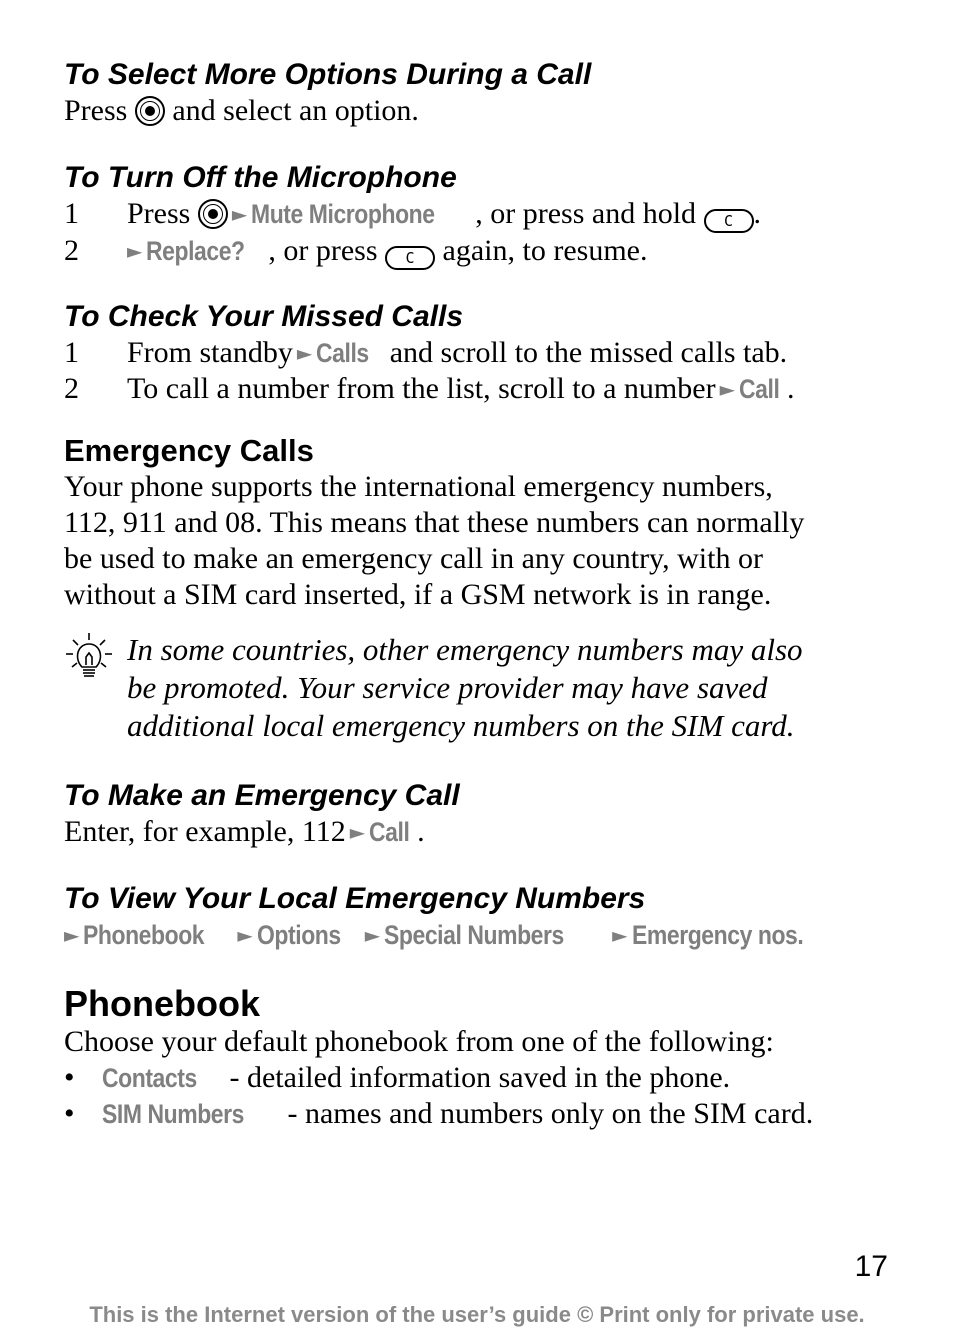 The height and width of the screenshot is (1335, 954). Describe the element at coordinates (260, 177) in the screenshot. I see `heading-microphone: To Turn Off the Microphone` at that location.